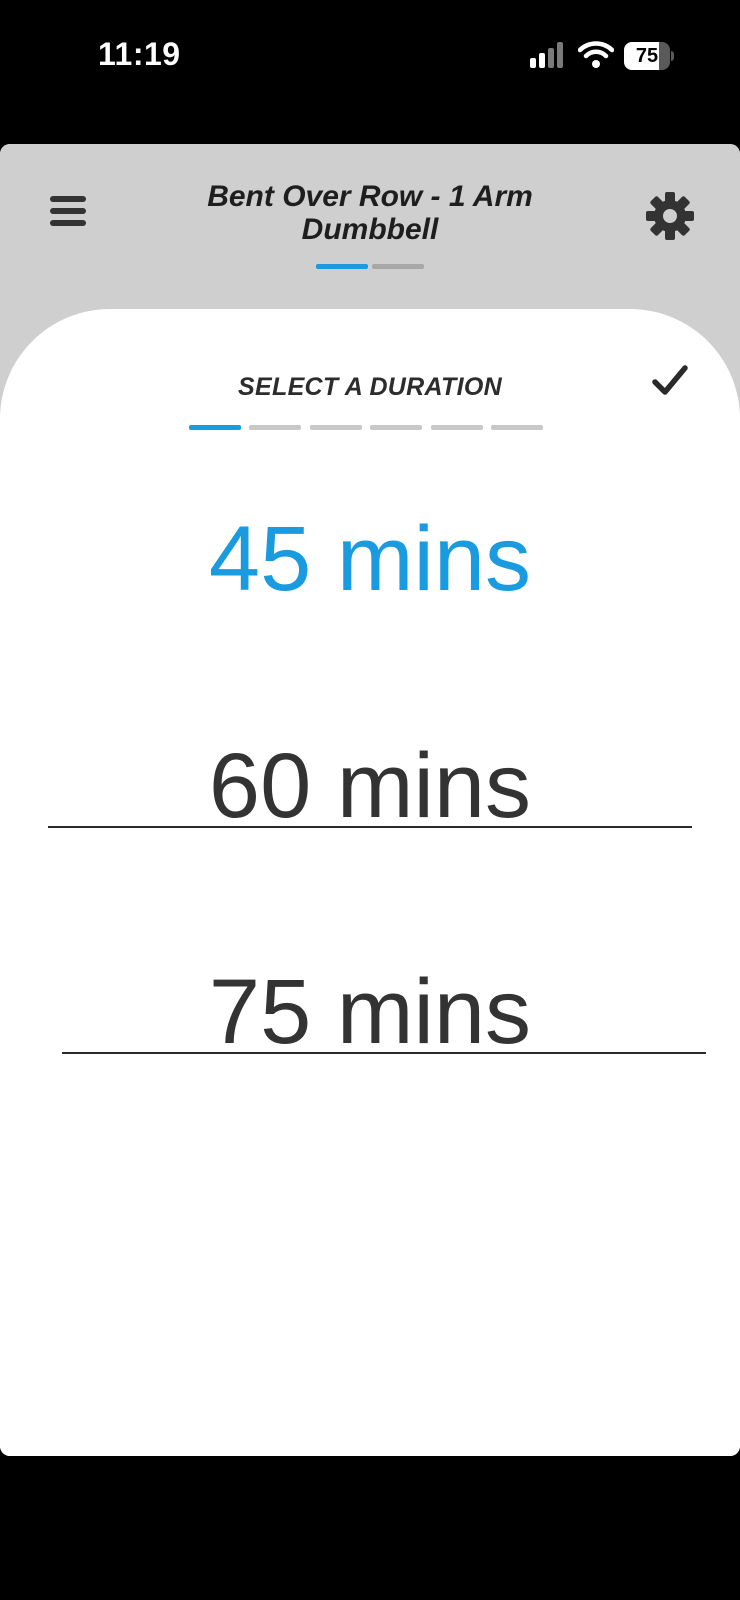 Image resolution: width=740 pixels, height=1600 pixels. Describe the element at coordinates (670, 216) in the screenshot. I see `gear-icon` at that location.